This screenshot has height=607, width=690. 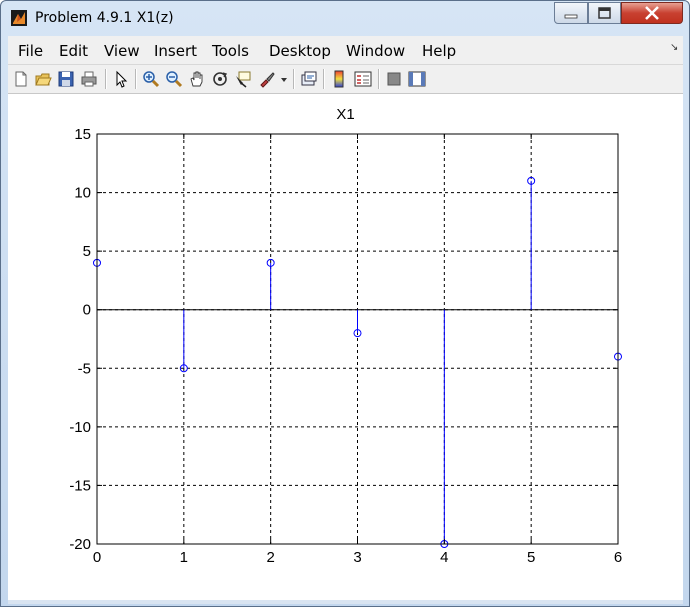 I want to click on show-plot-tools-icon, so click(x=417, y=79).